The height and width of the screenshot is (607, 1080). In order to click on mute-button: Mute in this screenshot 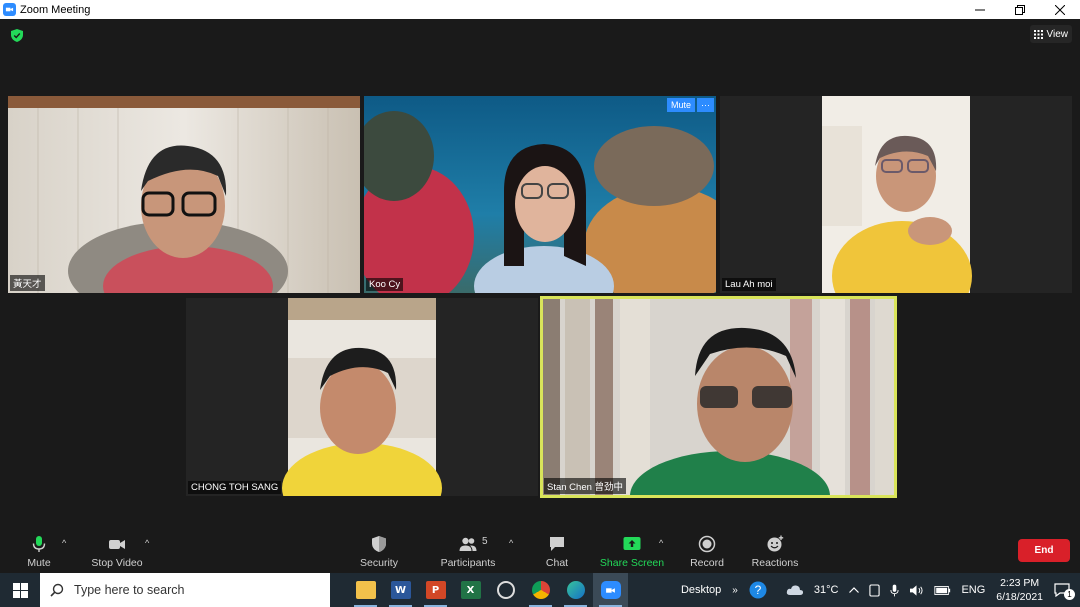, I will do `click(39, 550)`.